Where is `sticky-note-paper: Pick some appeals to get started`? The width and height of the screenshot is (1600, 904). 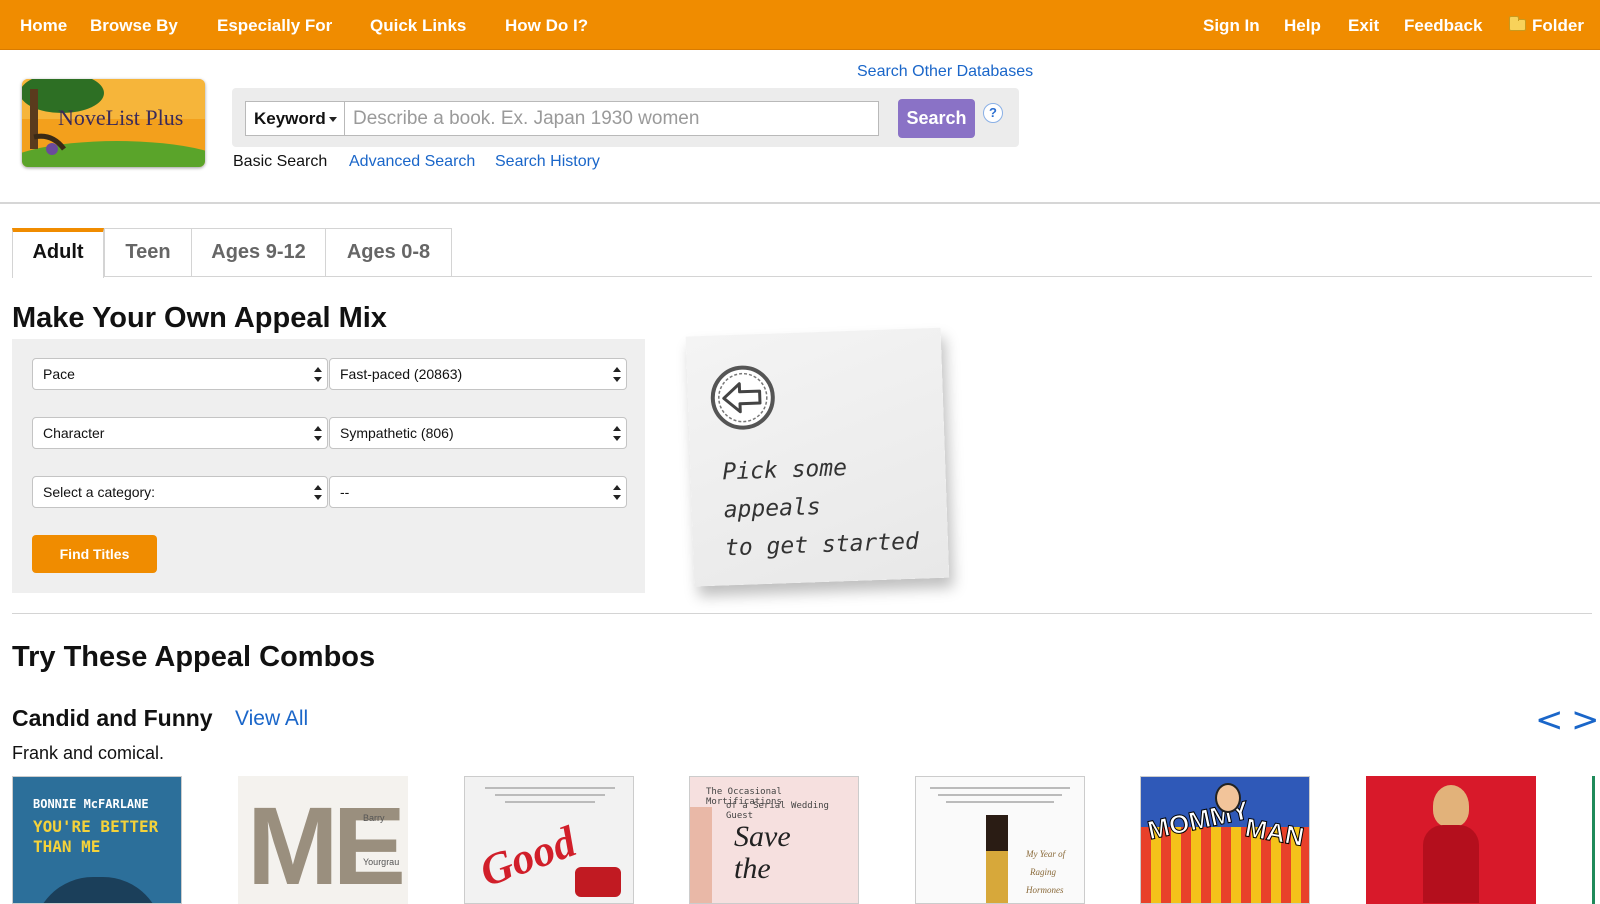 sticky-note-paper: Pick some appeals to get started is located at coordinates (817, 457).